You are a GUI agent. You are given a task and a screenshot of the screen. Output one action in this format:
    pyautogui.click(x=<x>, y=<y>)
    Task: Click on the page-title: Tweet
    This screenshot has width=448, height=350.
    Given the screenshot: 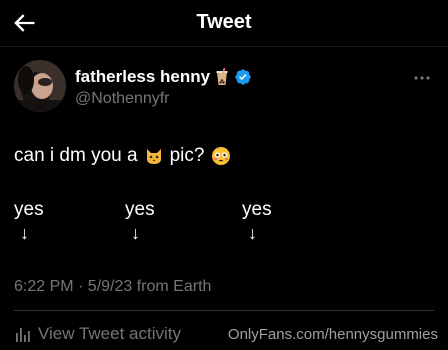 What is the action you would take?
    pyautogui.click(x=224, y=22)
    